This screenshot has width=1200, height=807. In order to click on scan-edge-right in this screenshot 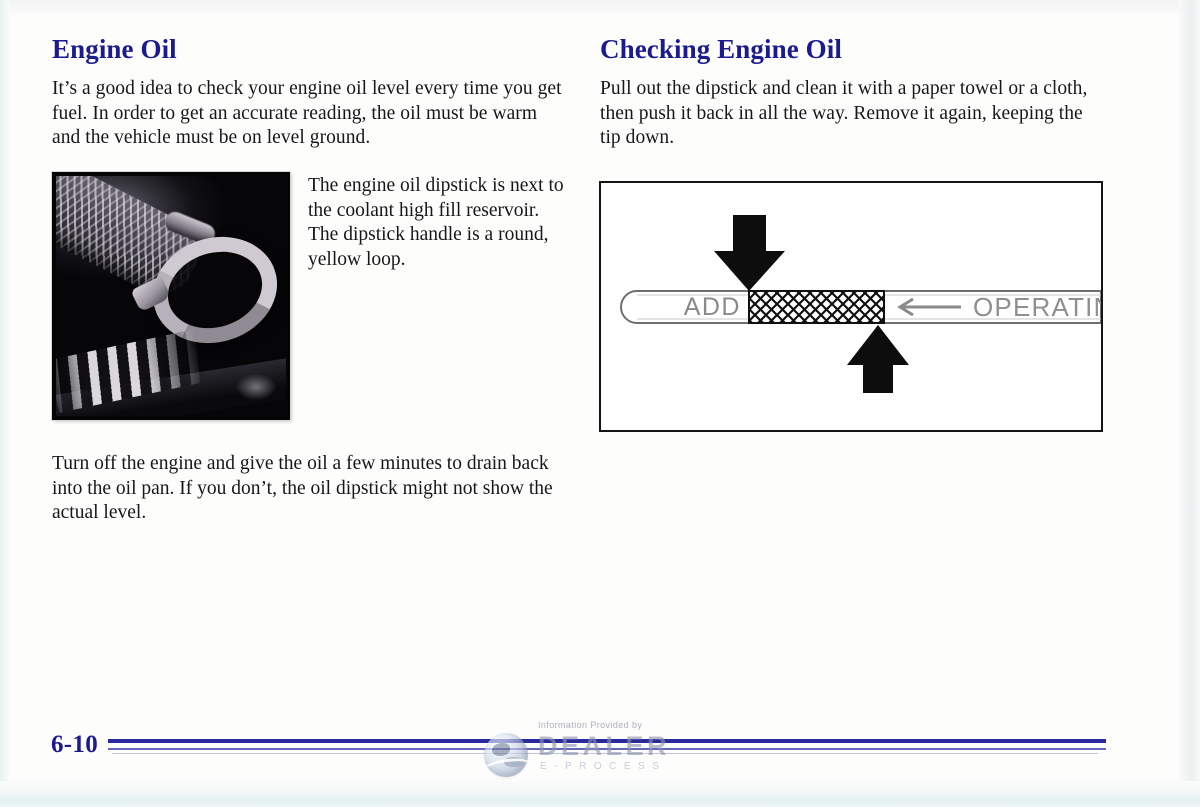, I will do `click(1189, 403)`.